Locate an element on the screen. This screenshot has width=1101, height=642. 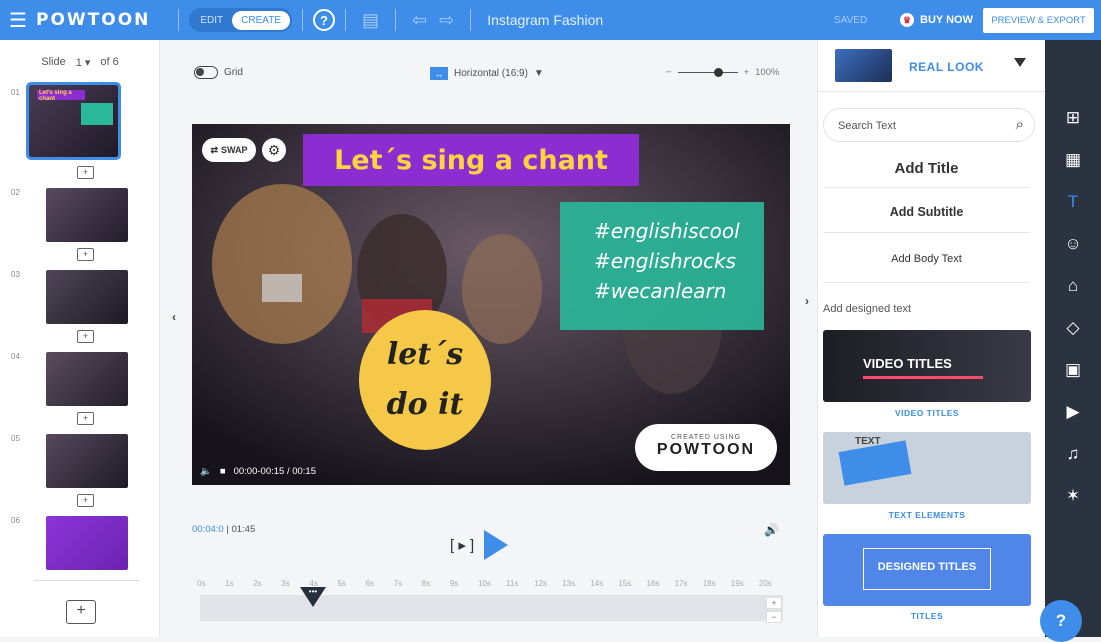
sound-icon: 🔈 is located at coordinates (206, 471).